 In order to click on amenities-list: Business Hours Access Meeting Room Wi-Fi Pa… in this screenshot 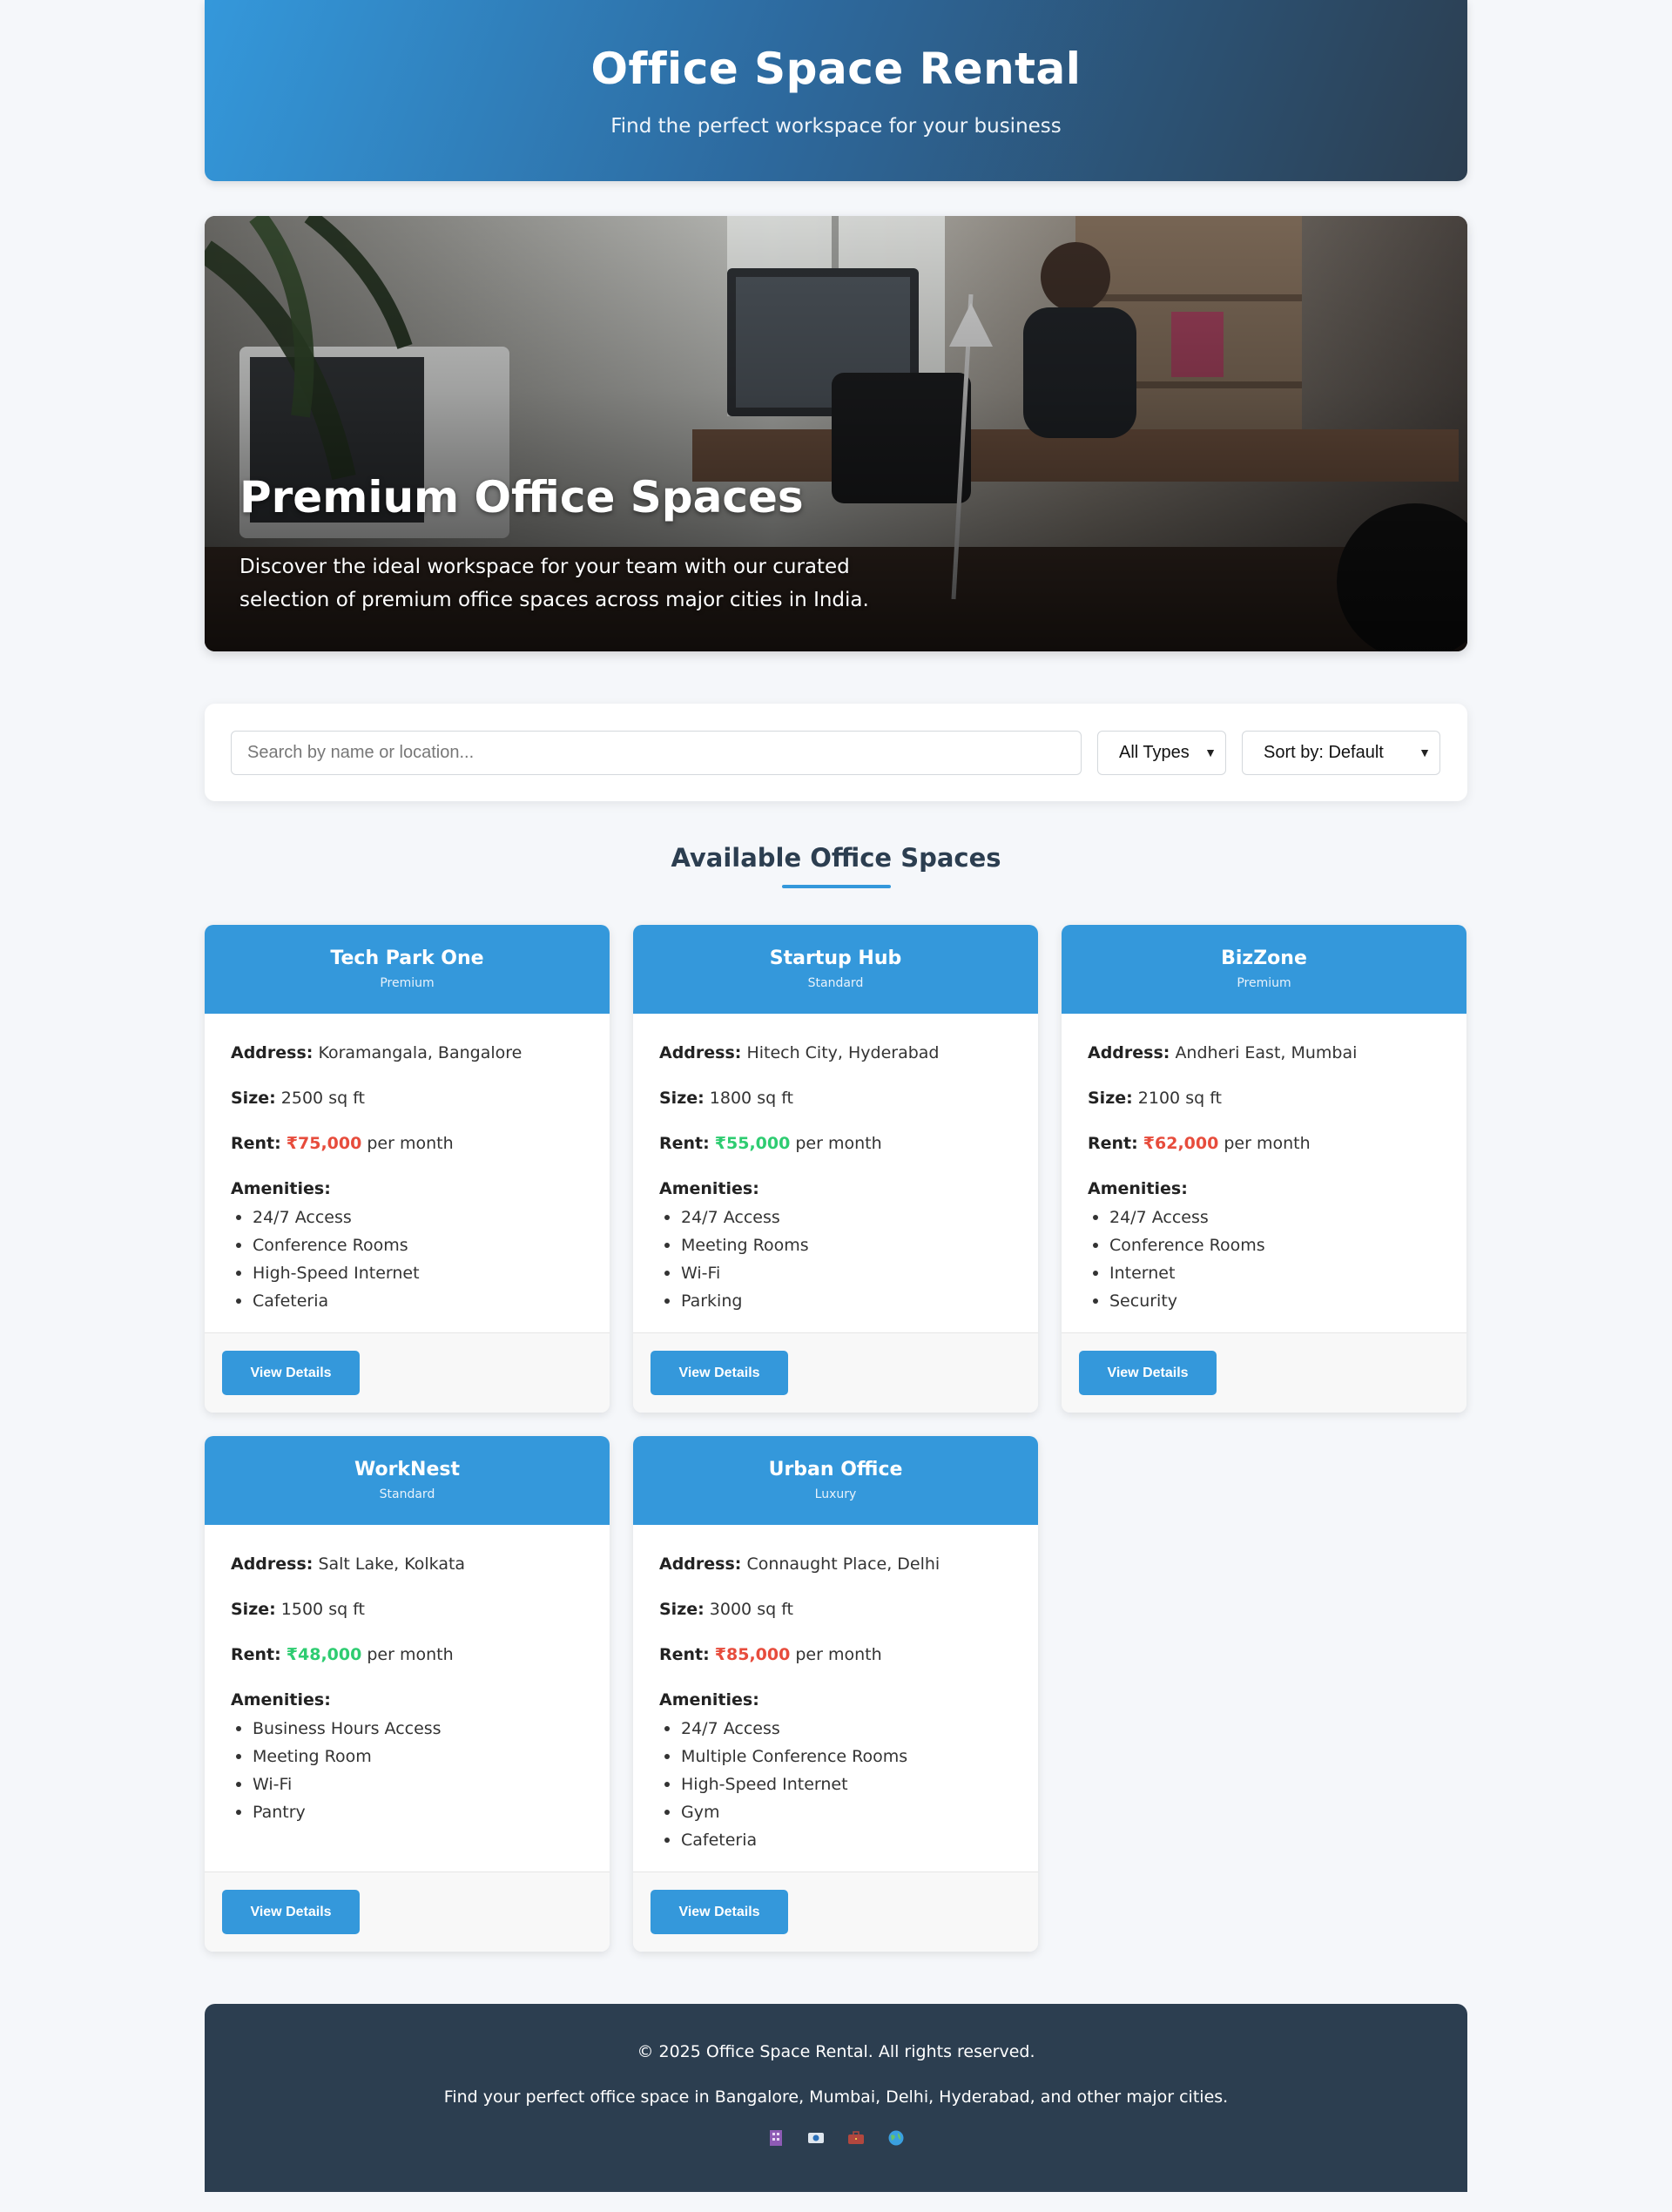, I will do `click(407, 1771)`.